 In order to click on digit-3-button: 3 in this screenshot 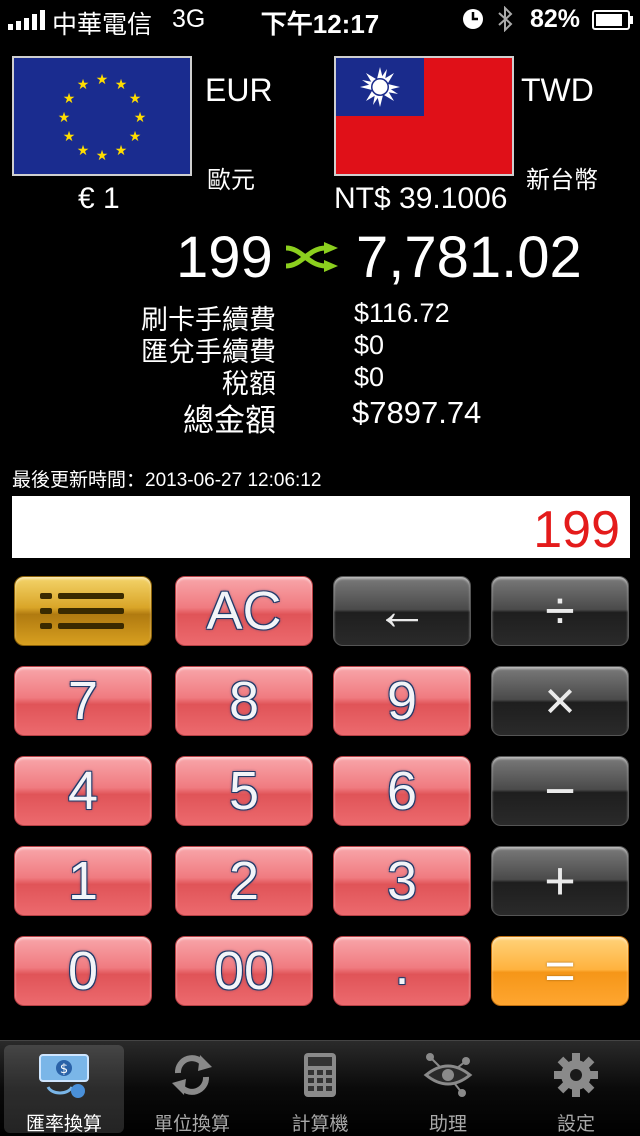, I will do `click(402, 881)`.